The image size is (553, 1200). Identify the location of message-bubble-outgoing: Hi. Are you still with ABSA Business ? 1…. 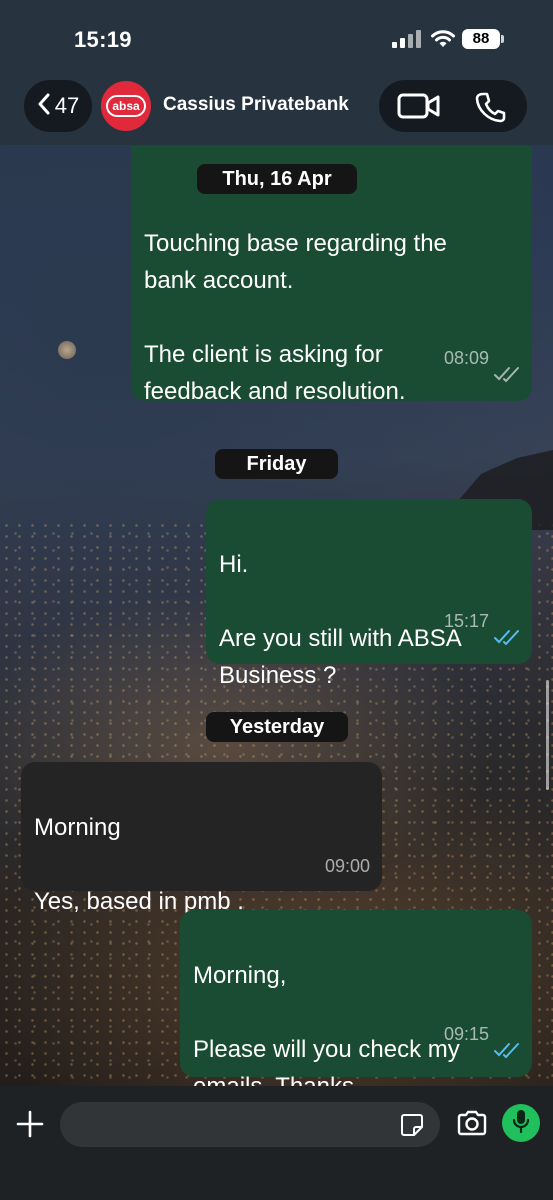
(369, 594).